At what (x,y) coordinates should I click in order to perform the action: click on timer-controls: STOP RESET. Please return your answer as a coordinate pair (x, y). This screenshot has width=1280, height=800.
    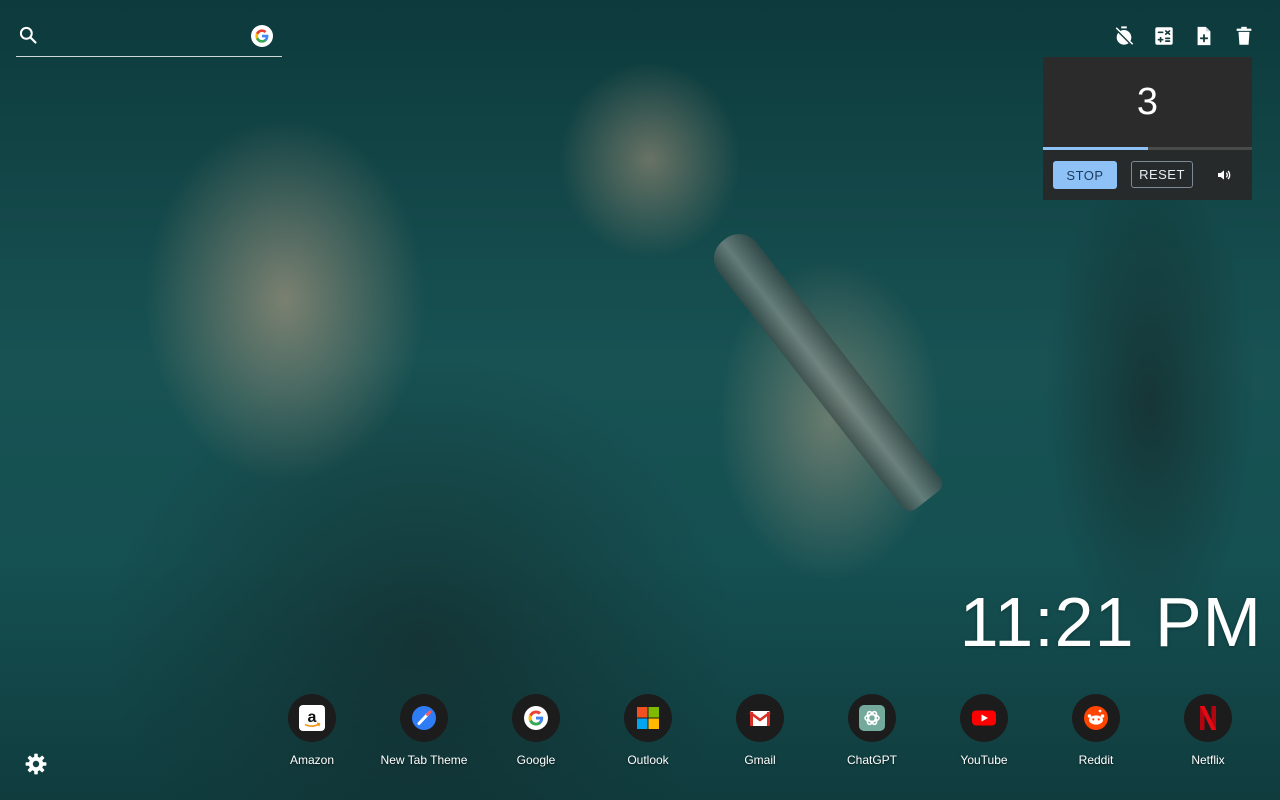
    Looking at the image, I should click on (1147, 175).